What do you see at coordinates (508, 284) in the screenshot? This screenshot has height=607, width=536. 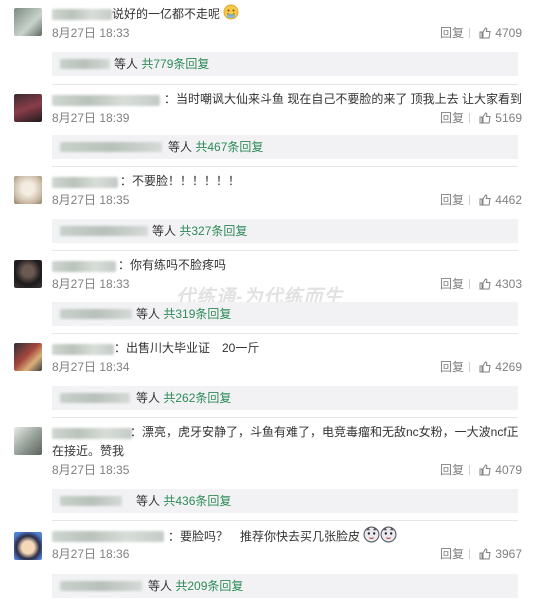 I see `like-count: 4303` at bounding box center [508, 284].